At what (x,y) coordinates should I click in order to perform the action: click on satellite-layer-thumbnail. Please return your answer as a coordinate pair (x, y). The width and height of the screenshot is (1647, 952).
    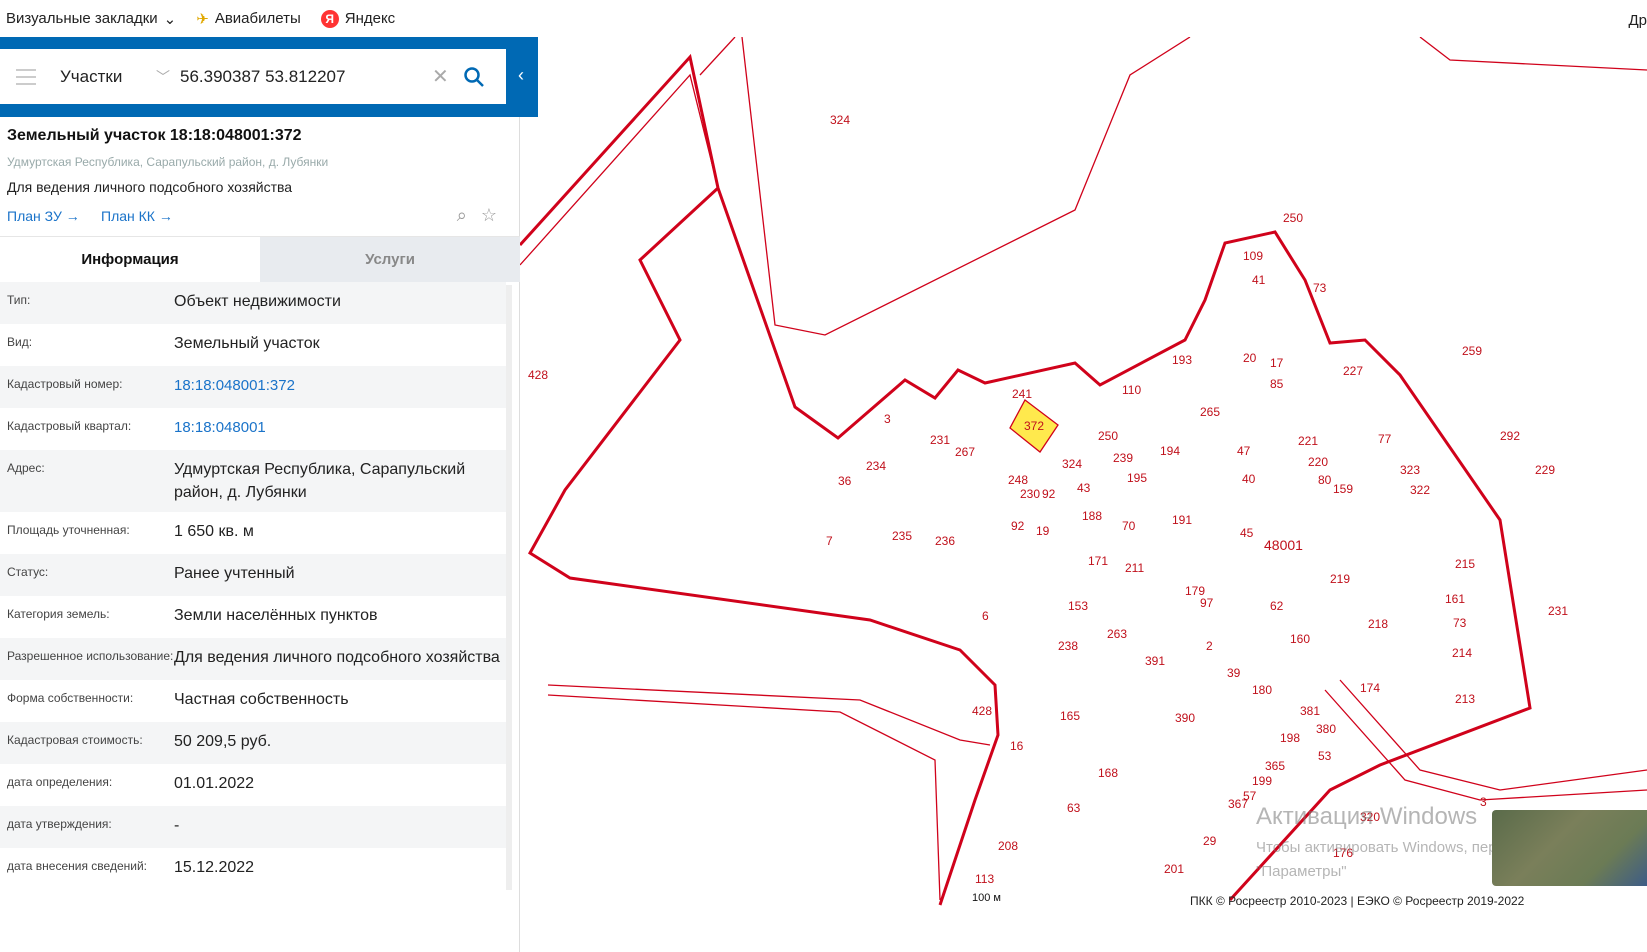
    Looking at the image, I should click on (1569, 848).